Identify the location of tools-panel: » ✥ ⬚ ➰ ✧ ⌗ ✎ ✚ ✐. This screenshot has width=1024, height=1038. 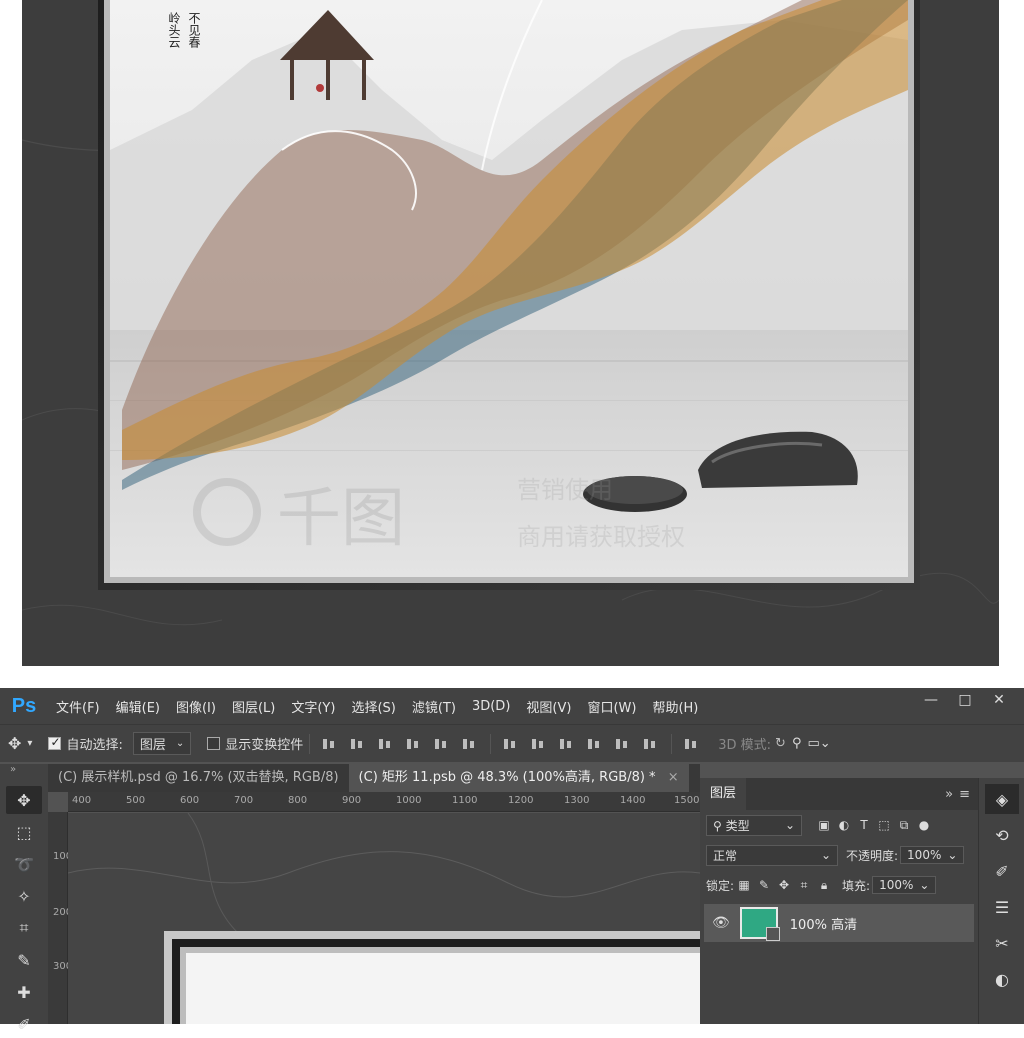
(24, 899).